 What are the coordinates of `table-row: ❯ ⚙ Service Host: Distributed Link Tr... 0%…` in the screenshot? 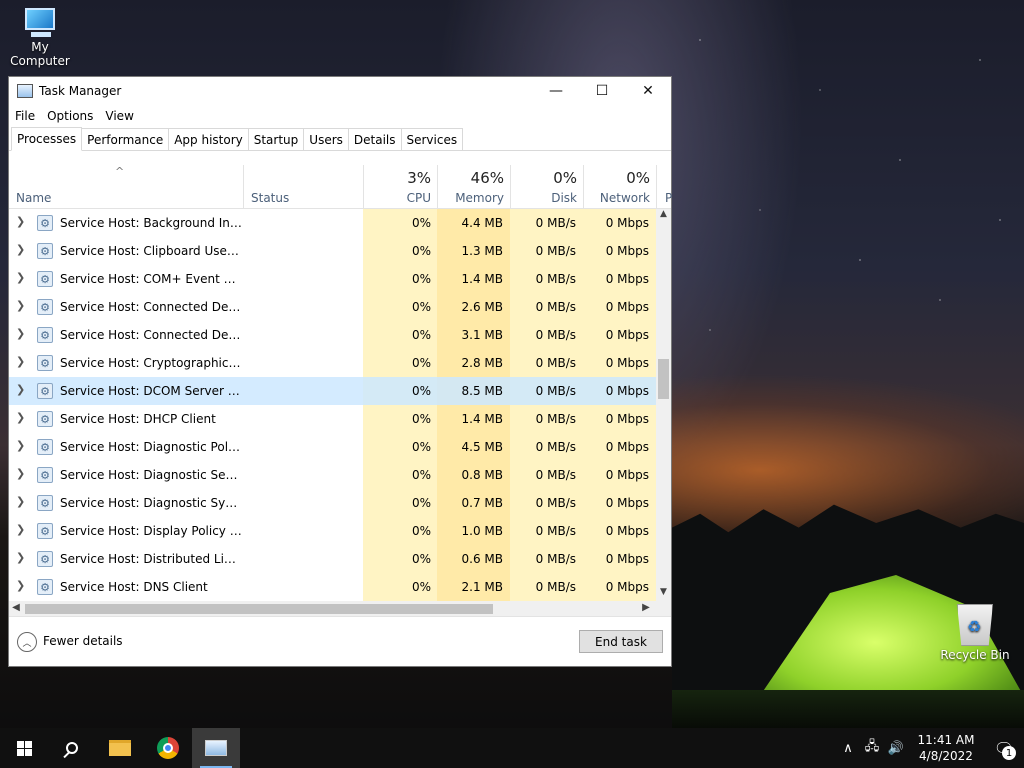 It's located at (332, 559).